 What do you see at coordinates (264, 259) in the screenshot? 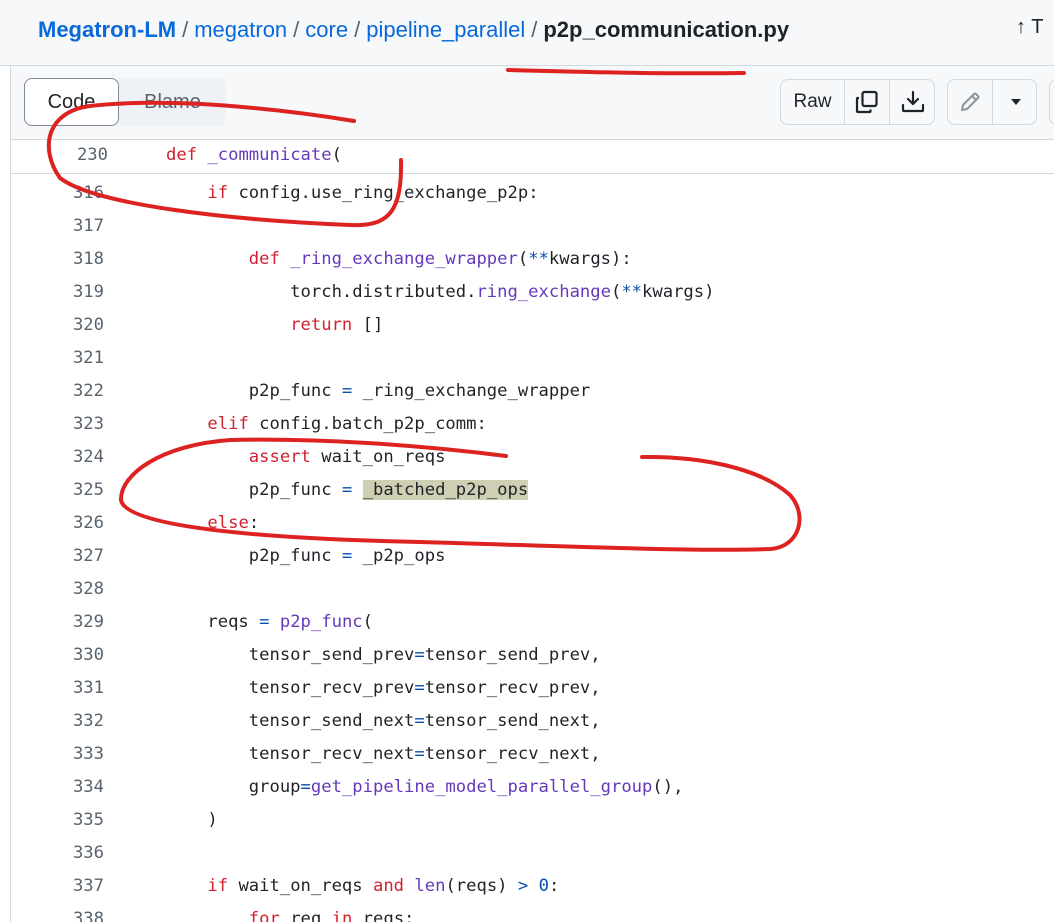
I see `code-keyword: def` at bounding box center [264, 259].